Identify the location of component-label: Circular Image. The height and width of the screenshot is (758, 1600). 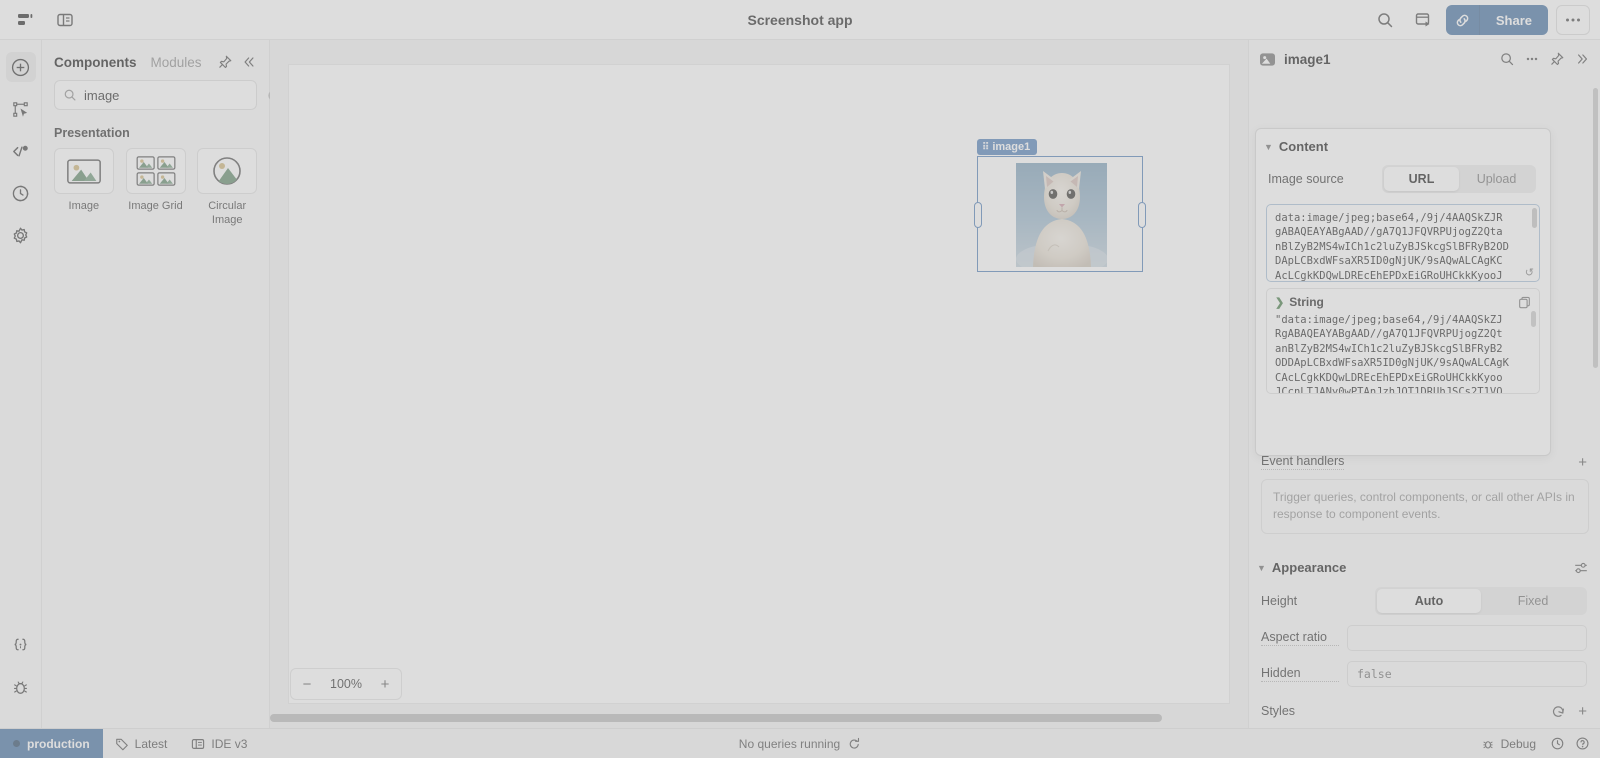
(227, 213).